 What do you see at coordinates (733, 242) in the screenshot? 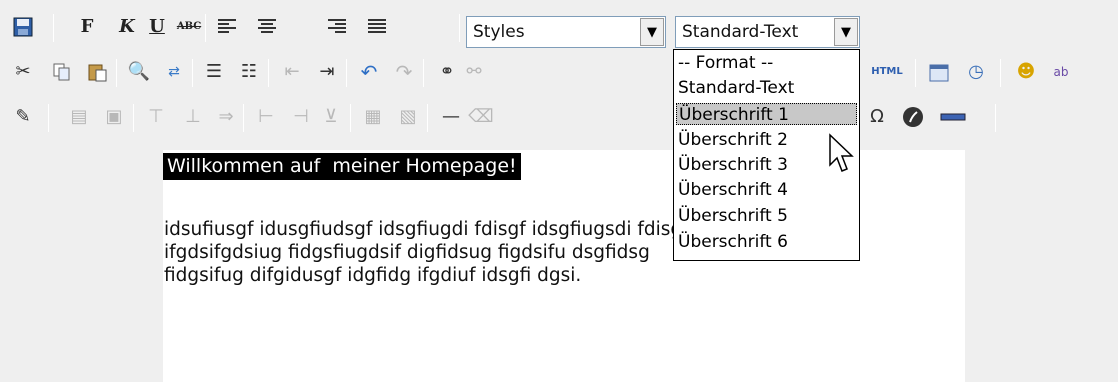
I see `format-option: Überschrift 6` at bounding box center [733, 242].